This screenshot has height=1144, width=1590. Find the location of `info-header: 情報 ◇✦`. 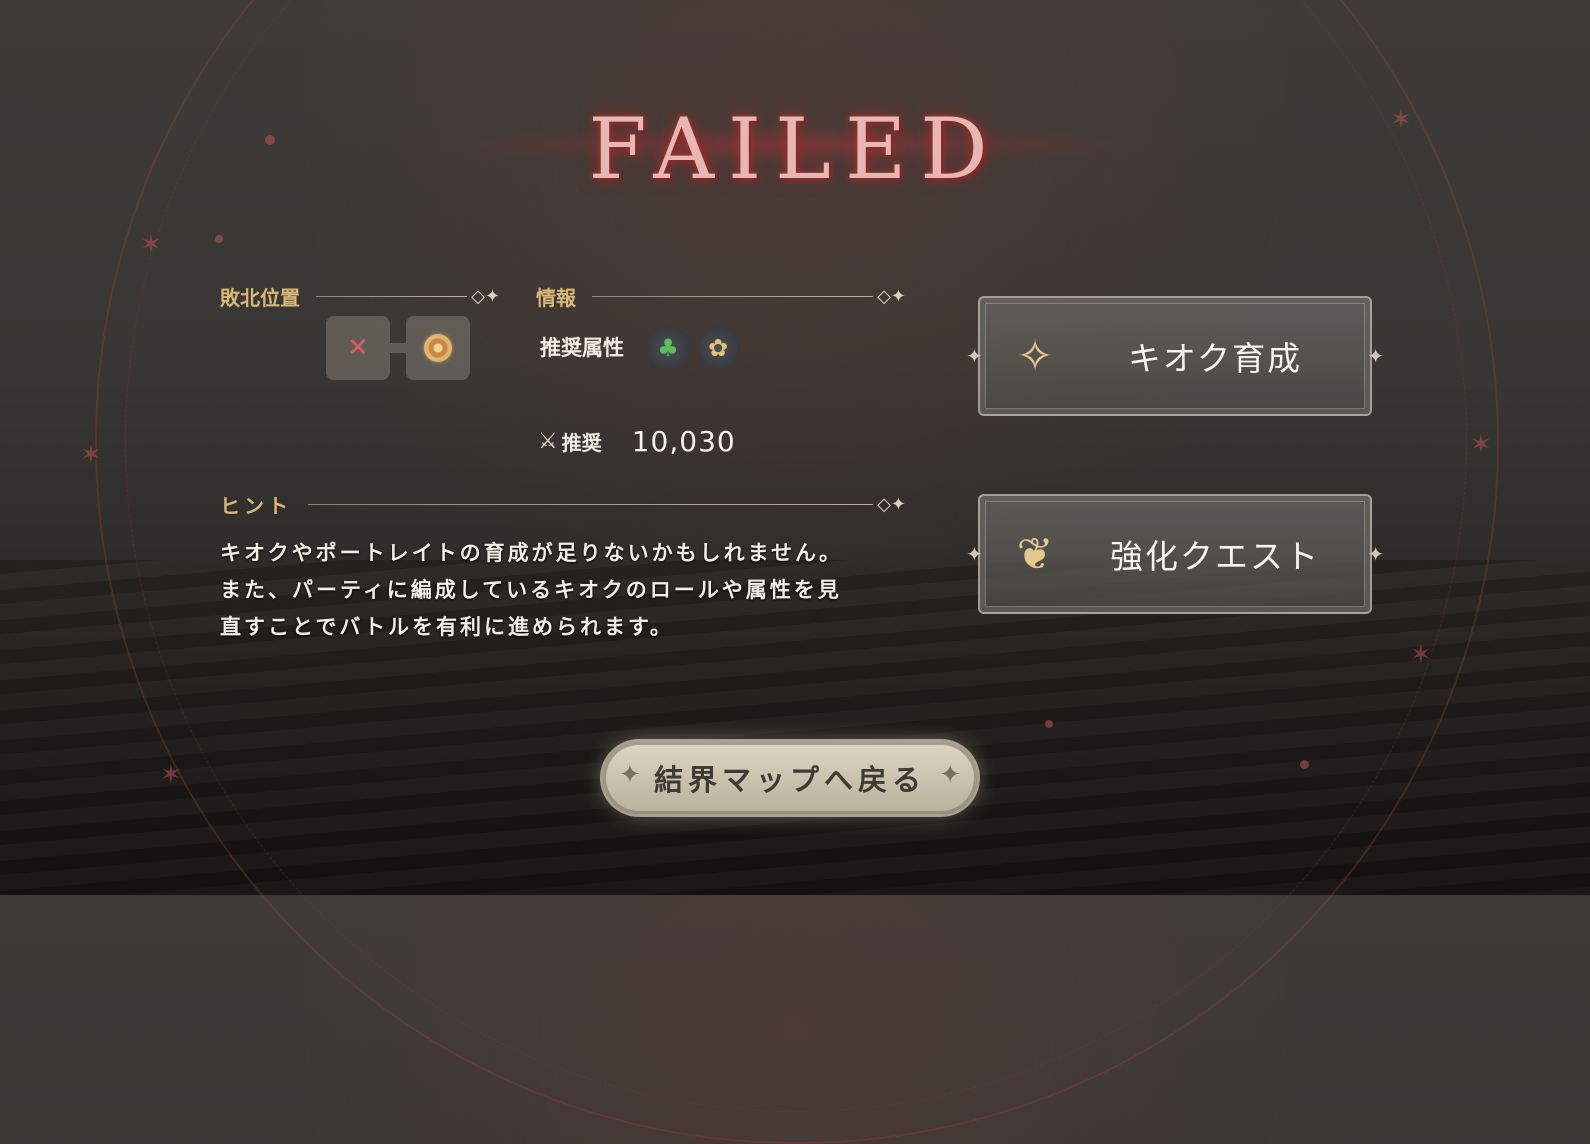

info-header: 情報 ◇✦ is located at coordinates (721, 296).